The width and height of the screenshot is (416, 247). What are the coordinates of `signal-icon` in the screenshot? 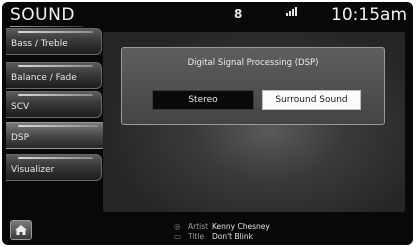 It's located at (292, 13).